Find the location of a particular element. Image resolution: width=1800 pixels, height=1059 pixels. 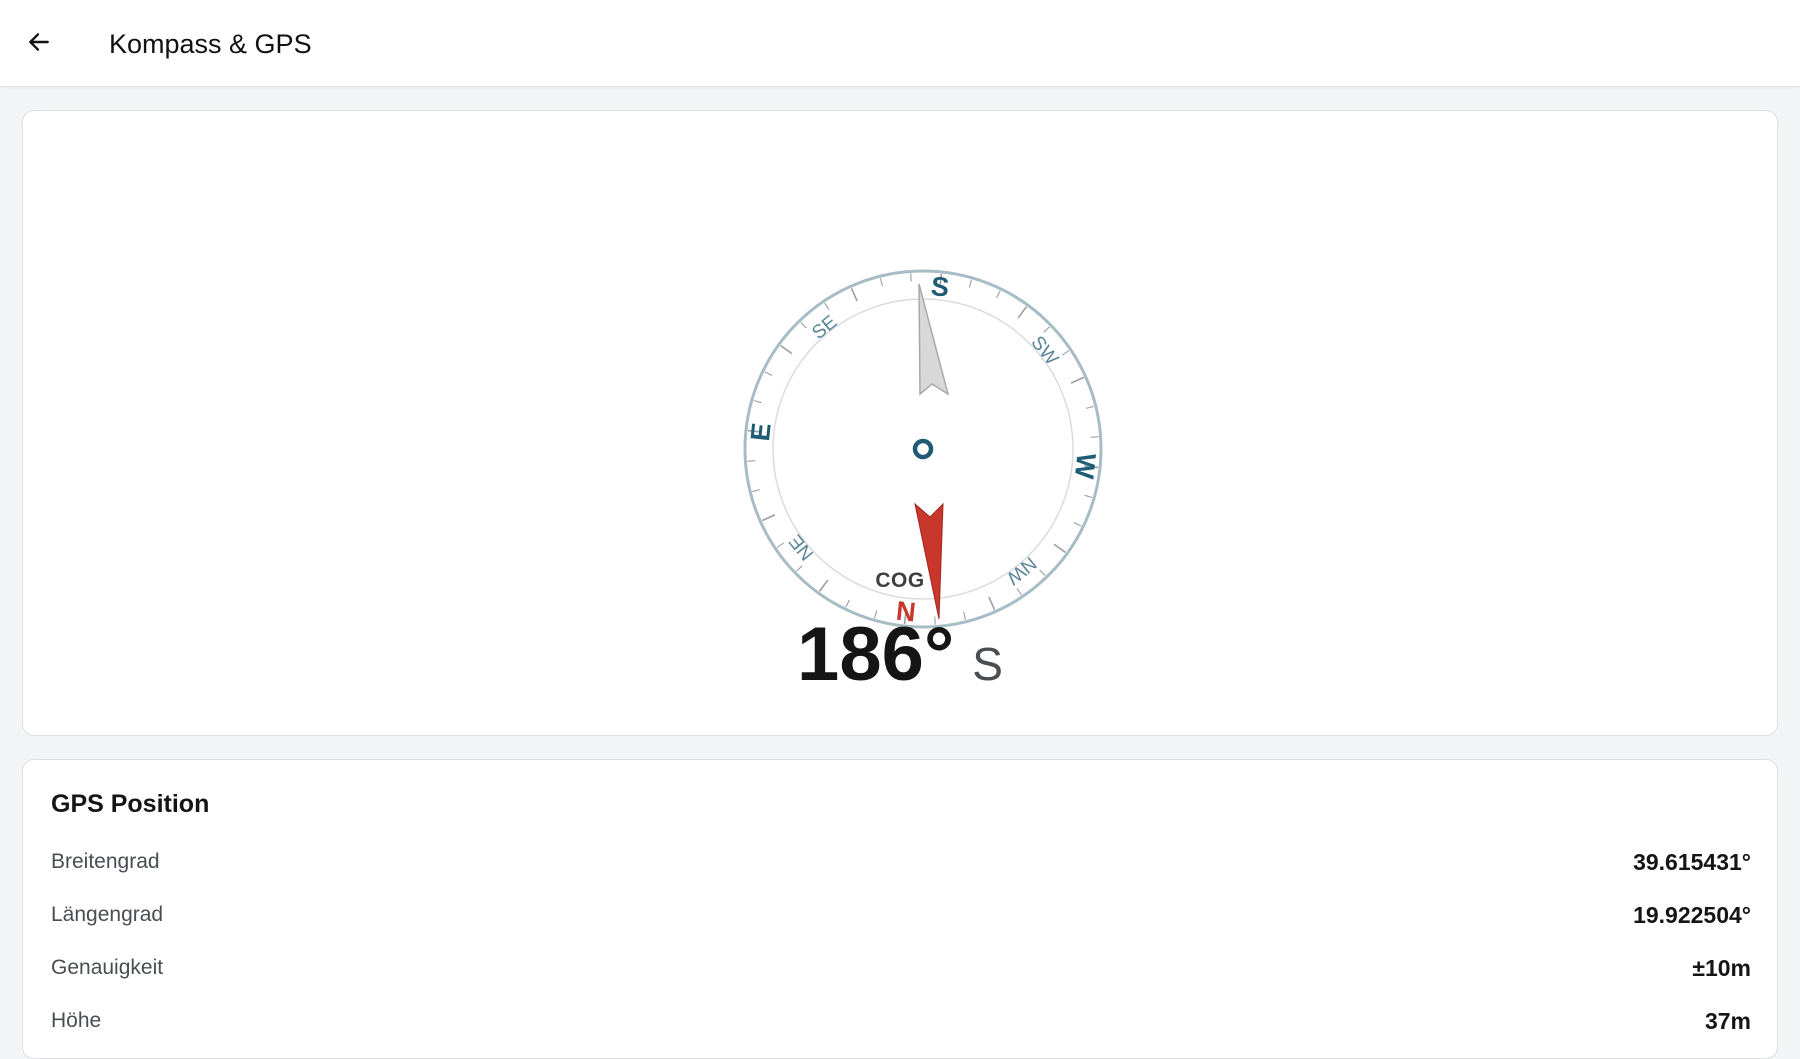

gps-title: GPS Position is located at coordinates (130, 804).